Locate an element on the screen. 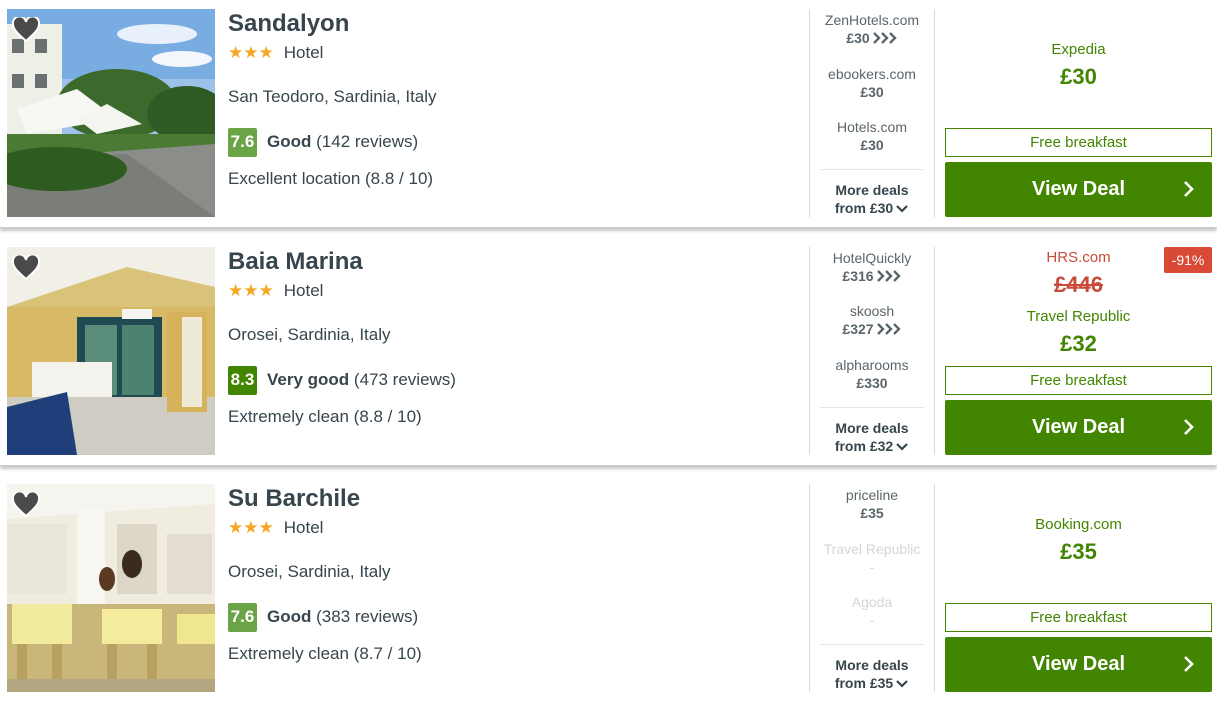  review-count: (142 reviews) is located at coordinates (367, 141).